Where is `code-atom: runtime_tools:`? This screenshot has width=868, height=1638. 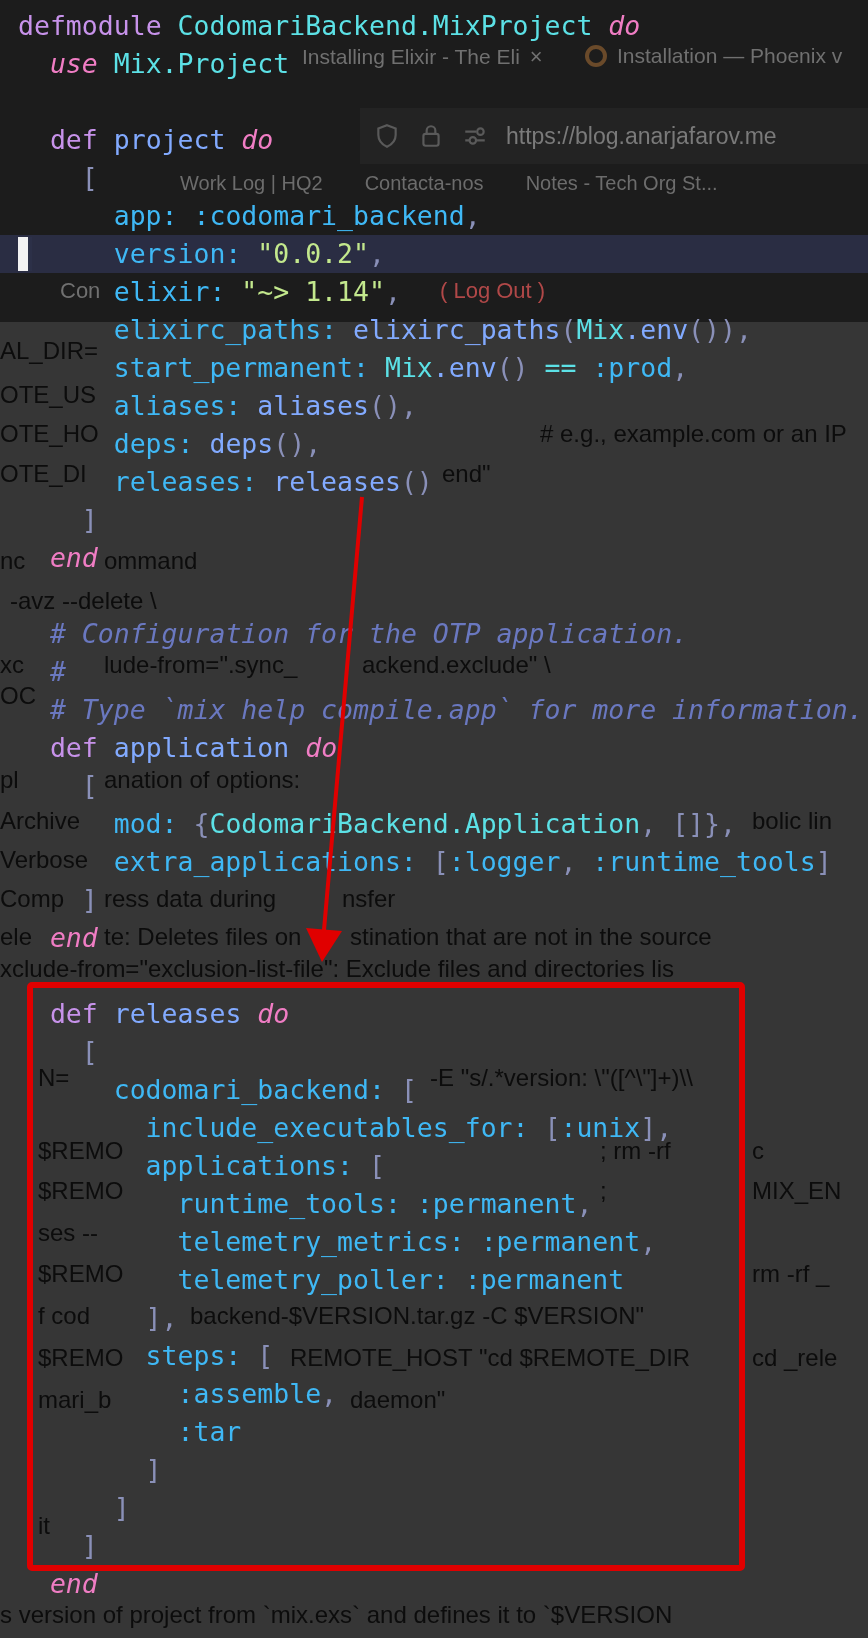 code-atom: runtime_tools: is located at coordinates (289, 1203).